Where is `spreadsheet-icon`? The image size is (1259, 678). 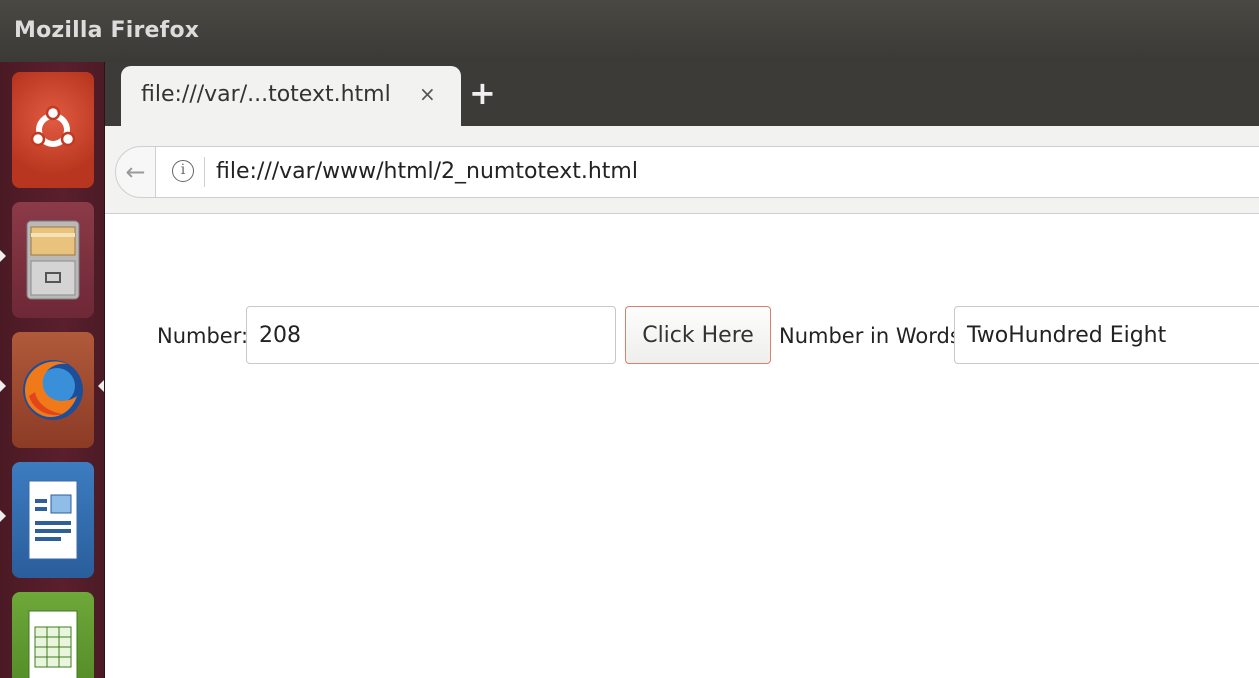 spreadsheet-icon is located at coordinates (53, 644).